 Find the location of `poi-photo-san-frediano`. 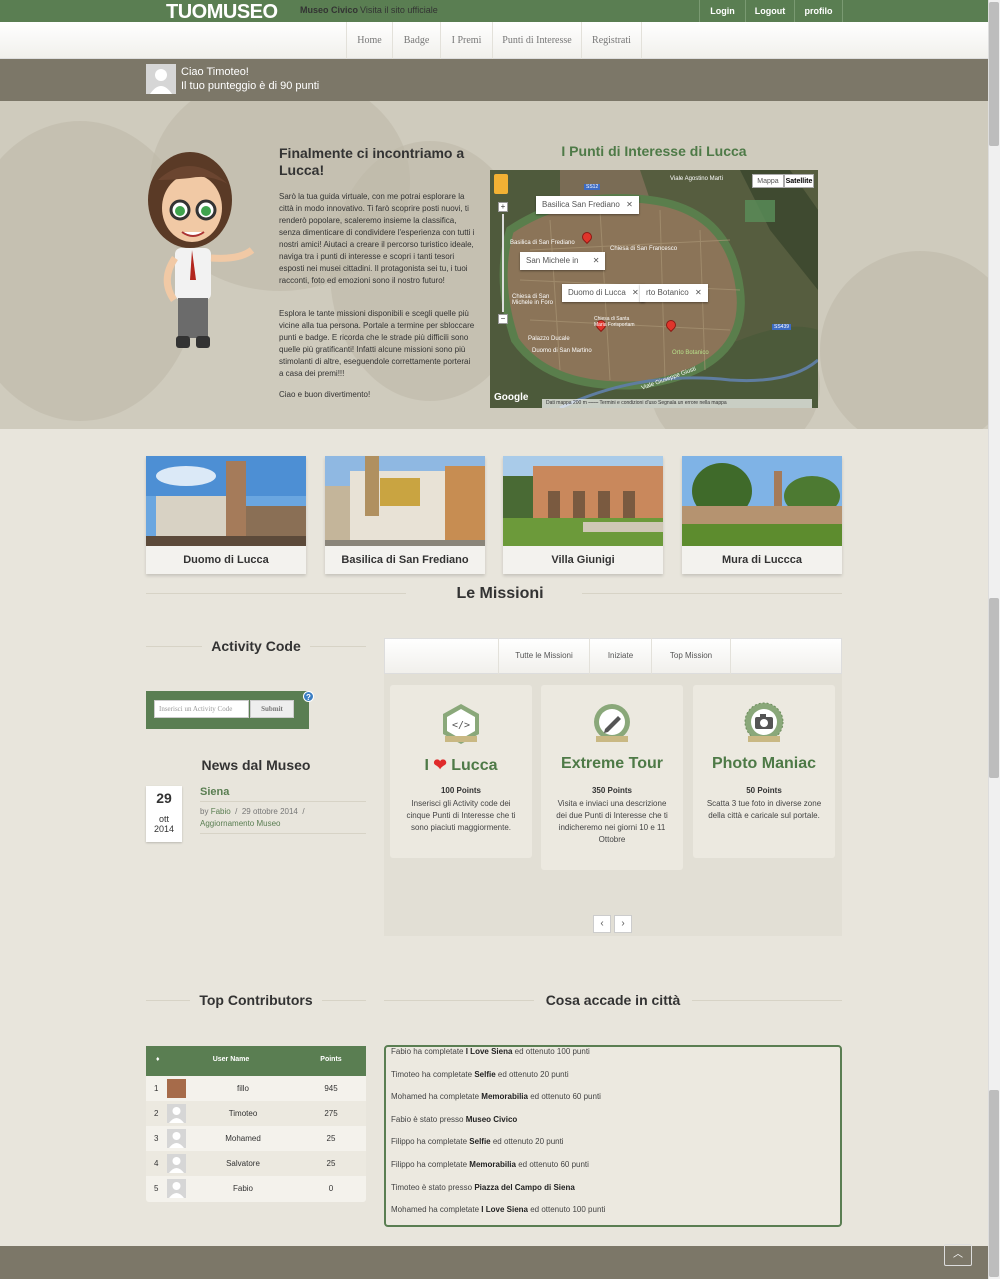

poi-photo-san-frediano is located at coordinates (405, 501).